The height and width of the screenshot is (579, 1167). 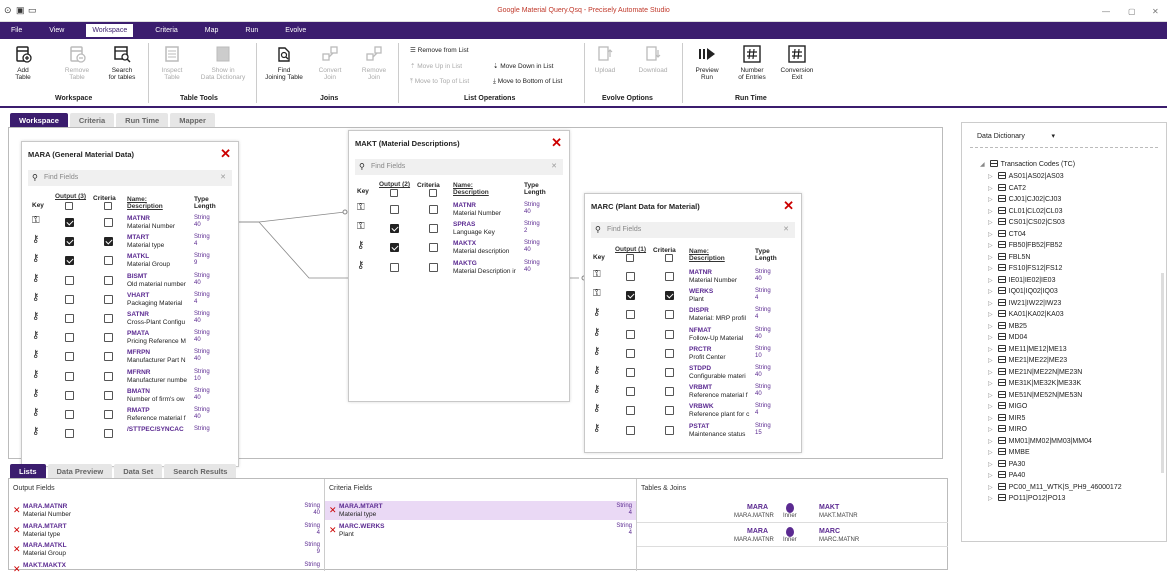 What do you see at coordinates (630, 258) in the screenshot?
I see `output-all-checkbox` at bounding box center [630, 258].